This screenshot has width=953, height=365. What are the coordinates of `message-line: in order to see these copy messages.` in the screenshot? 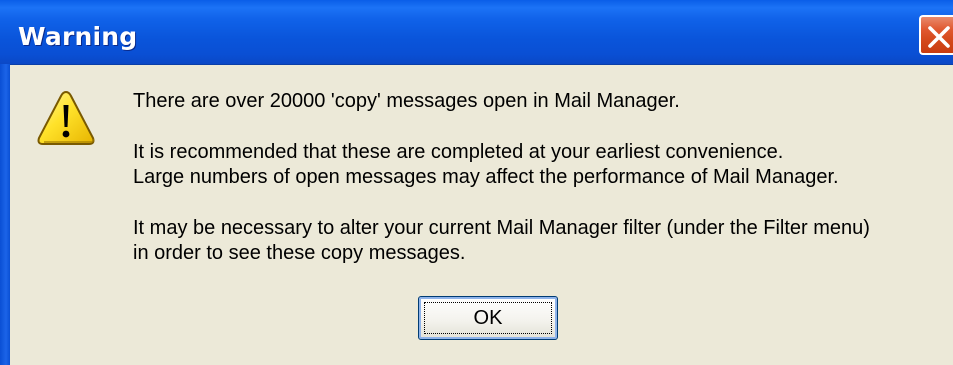 It's located at (299, 253).